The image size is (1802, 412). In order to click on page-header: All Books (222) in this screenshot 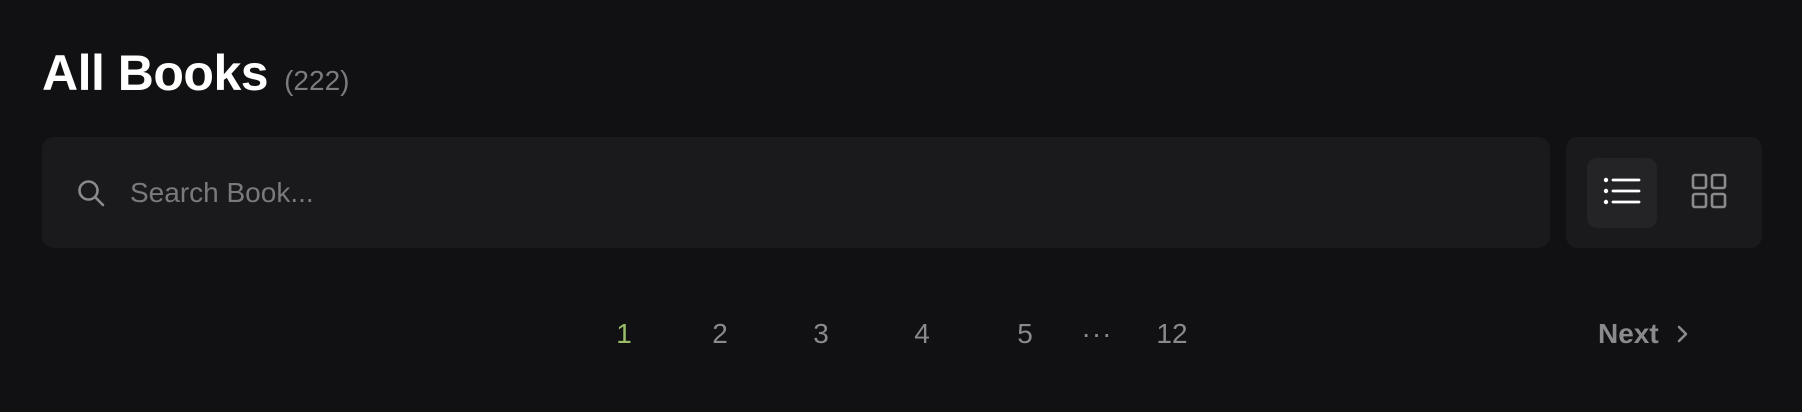, I will do `click(195, 73)`.